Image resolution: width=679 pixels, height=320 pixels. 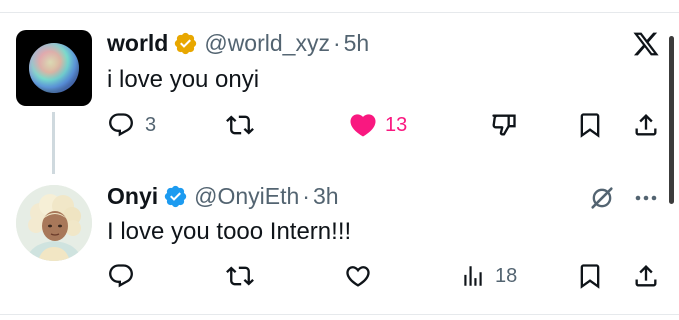 What do you see at coordinates (506, 276) in the screenshot?
I see `views-count: 18` at bounding box center [506, 276].